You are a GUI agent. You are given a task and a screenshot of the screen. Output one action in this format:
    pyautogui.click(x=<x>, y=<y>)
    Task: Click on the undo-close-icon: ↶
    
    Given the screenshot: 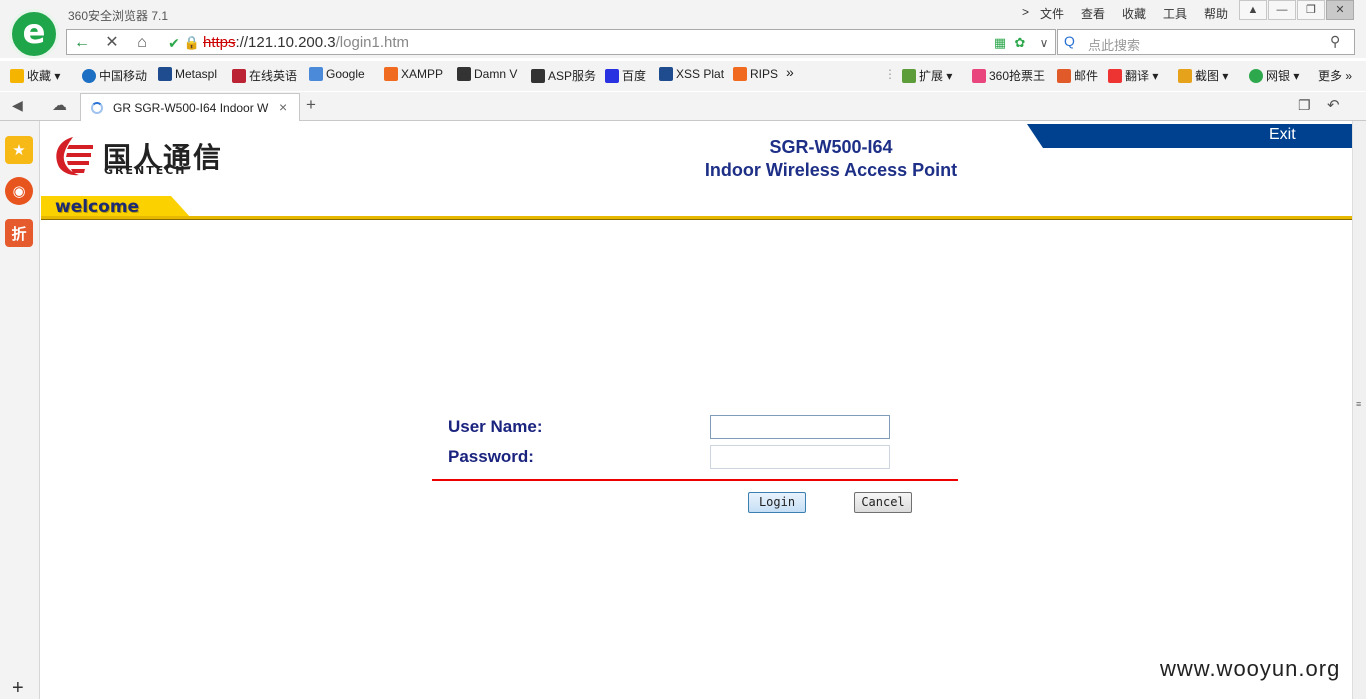 What is the action you would take?
    pyautogui.click(x=1333, y=105)
    